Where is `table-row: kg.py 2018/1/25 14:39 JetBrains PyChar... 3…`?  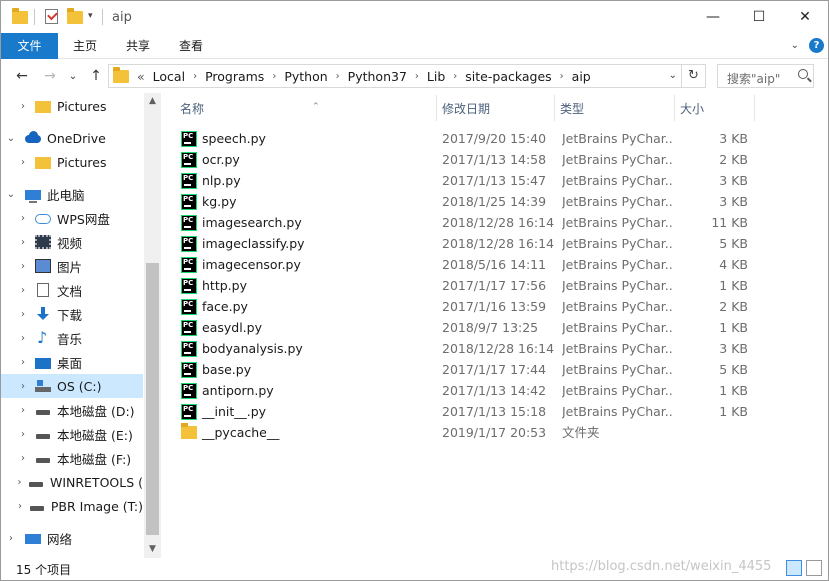 table-row: kg.py 2018/1/25 14:39 JetBrains PyChar... 3… is located at coordinates (462, 201).